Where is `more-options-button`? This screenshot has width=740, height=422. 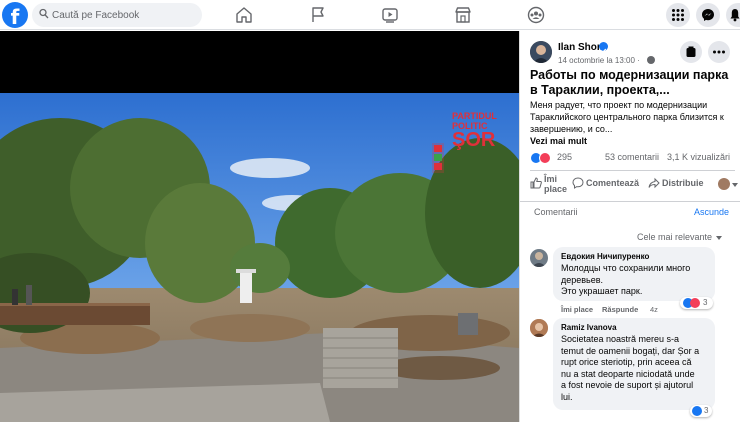
more-options-button is located at coordinates (719, 52).